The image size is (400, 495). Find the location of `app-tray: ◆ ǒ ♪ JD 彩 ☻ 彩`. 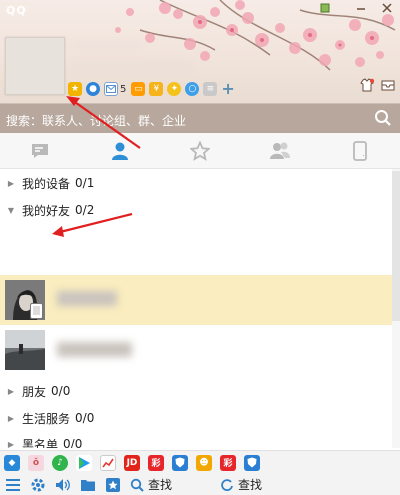

app-tray: ◆ ǒ ♪ JD 彩 ☻ 彩 is located at coordinates (200, 462).